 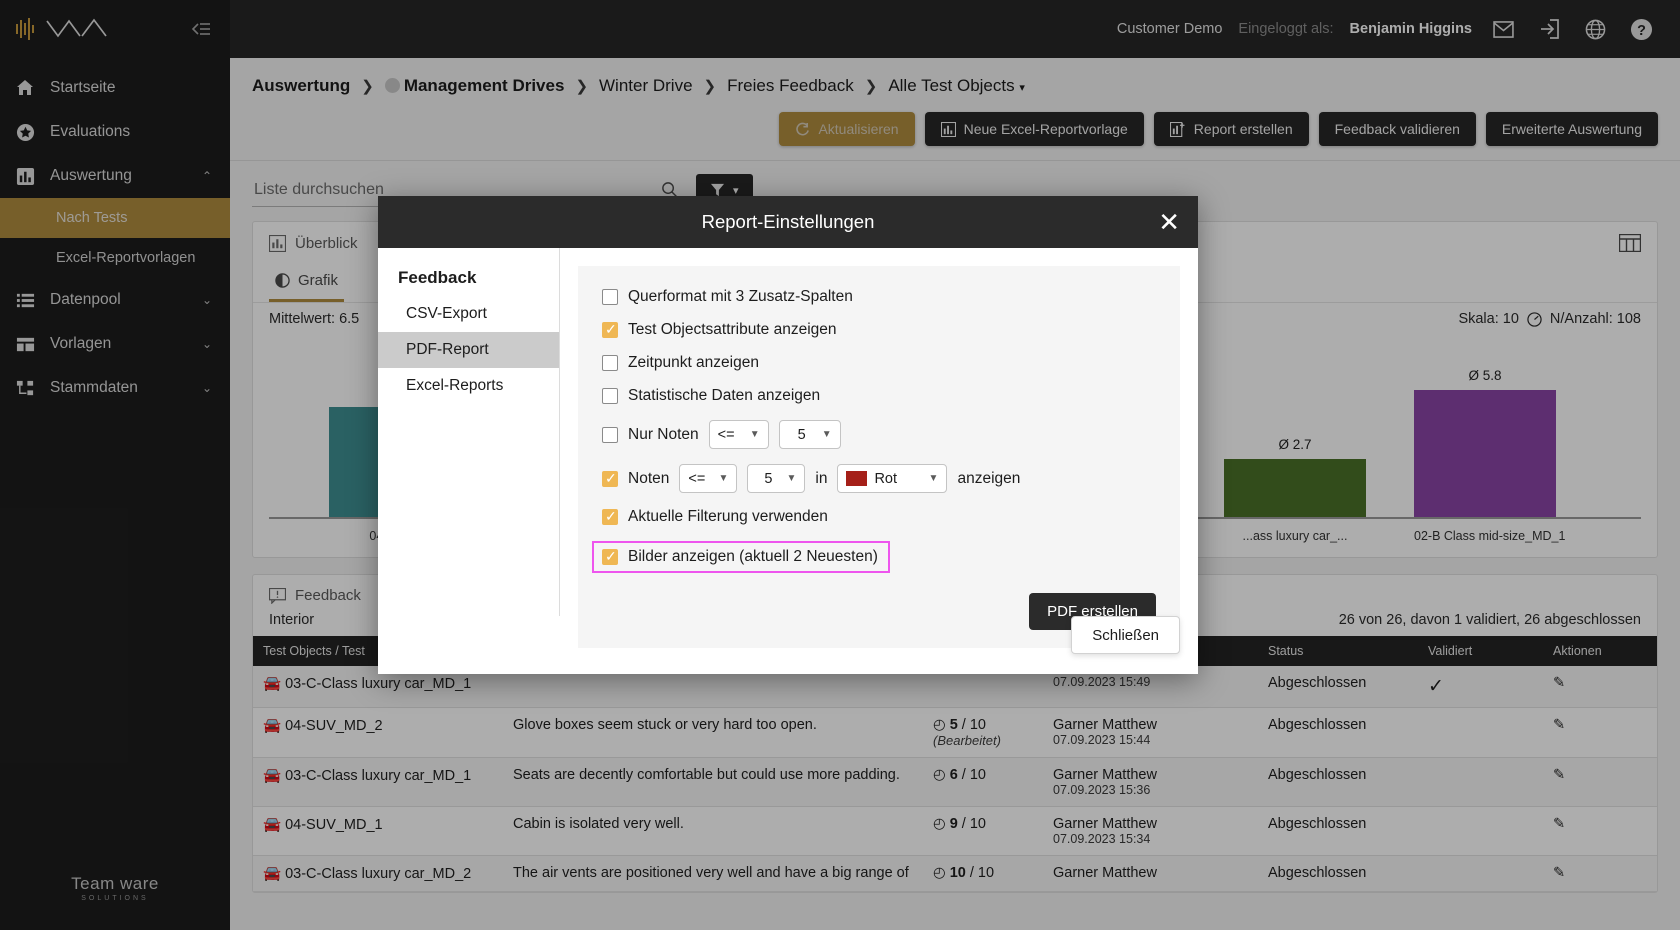 I want to click on nav-group-label: Feedback, so click(x=437, y=277).